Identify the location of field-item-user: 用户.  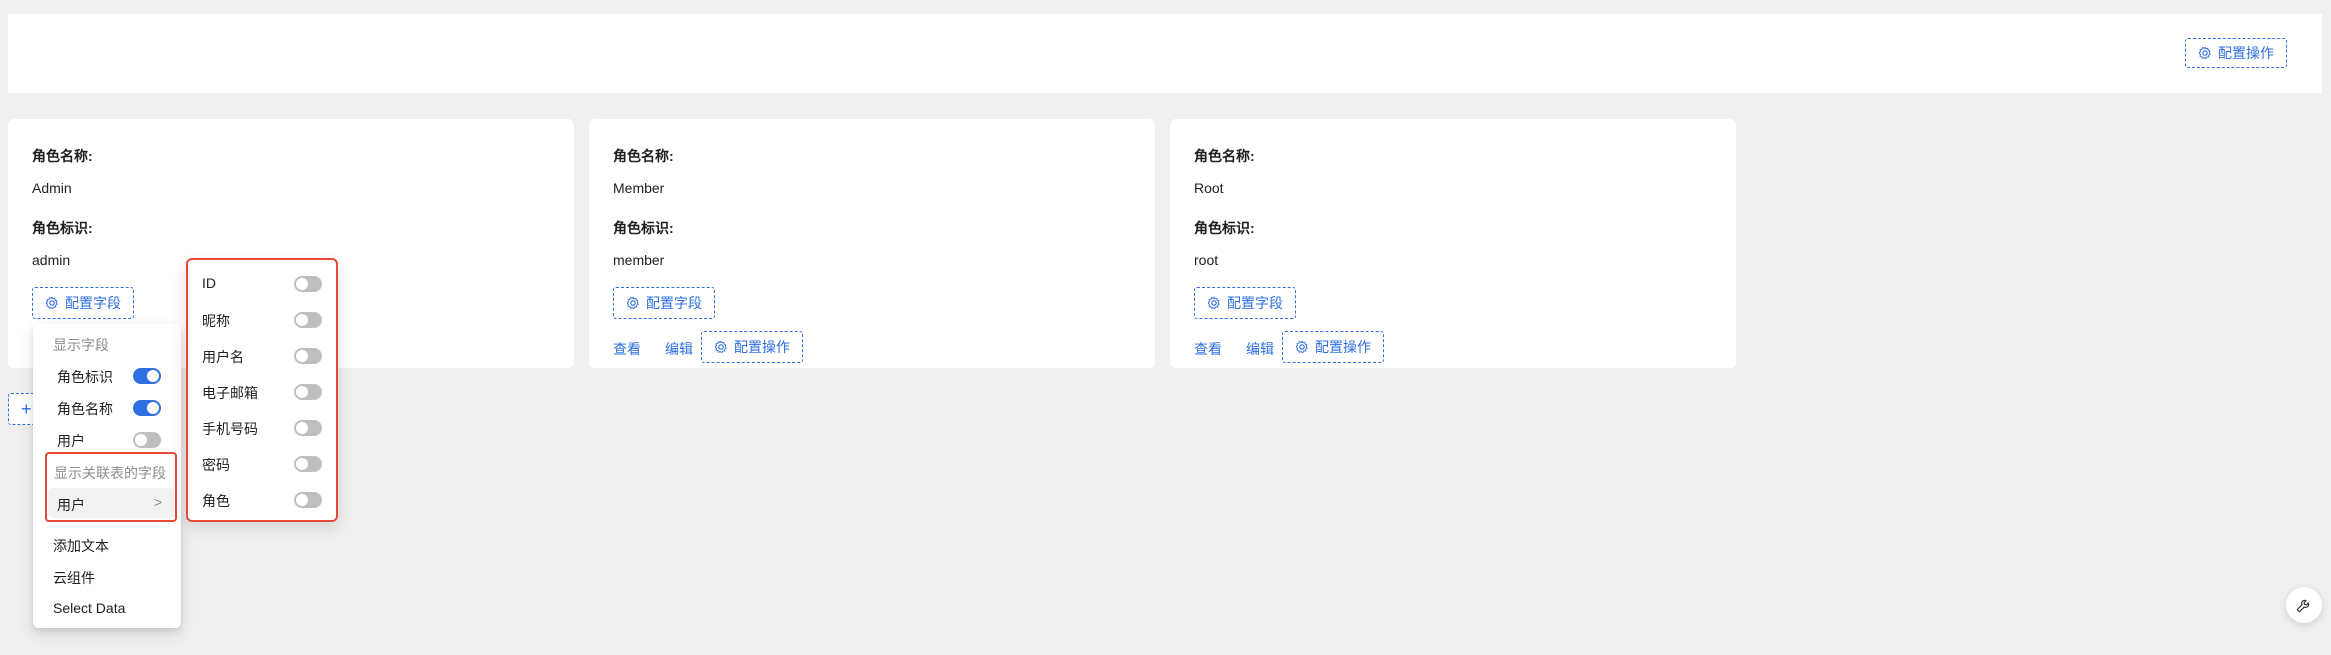
(112, 441).